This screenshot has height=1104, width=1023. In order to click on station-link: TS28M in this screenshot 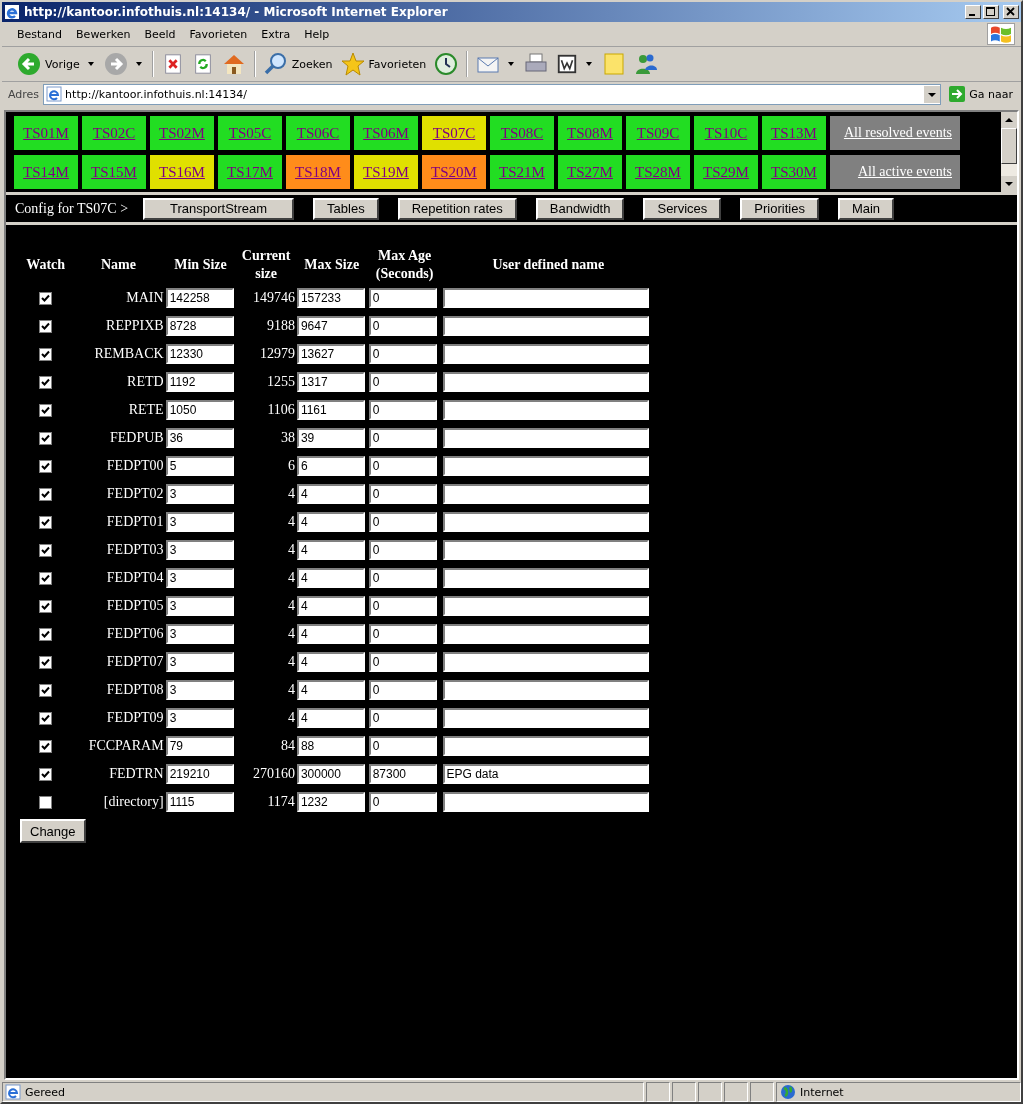, I will do `click(658, 172)`.